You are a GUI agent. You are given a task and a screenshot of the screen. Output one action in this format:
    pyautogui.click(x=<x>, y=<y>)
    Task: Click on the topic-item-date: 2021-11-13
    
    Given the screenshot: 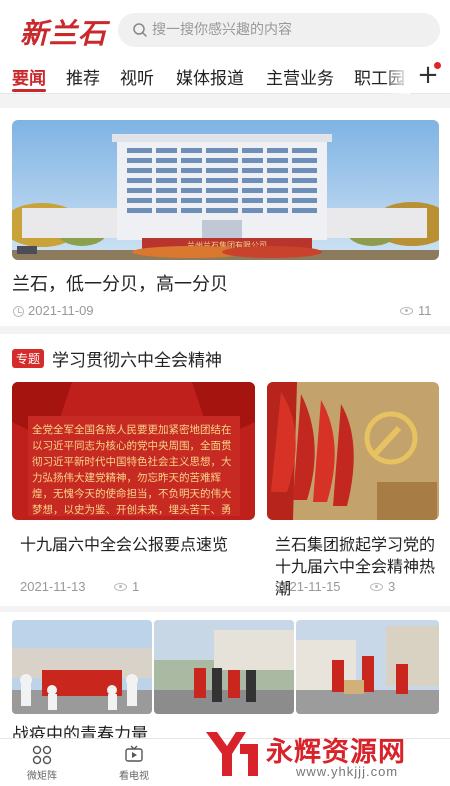 What is the action you would take?
    pyautogui.click(x=53, y=586)
    